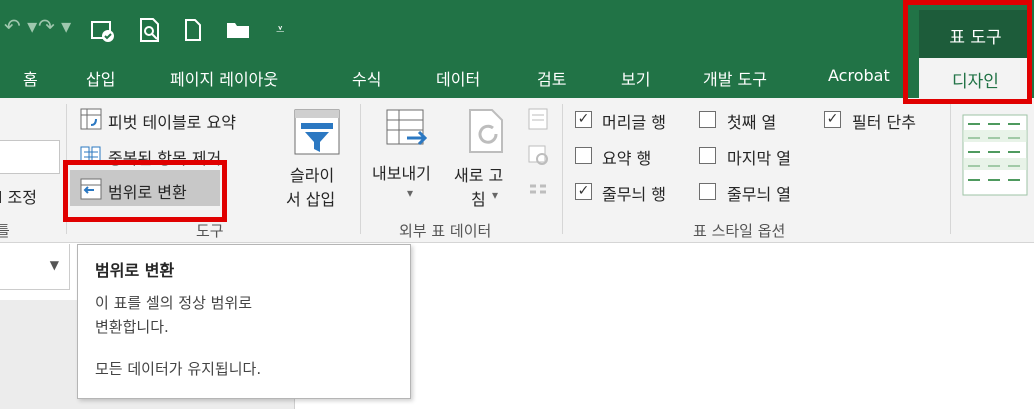 The image size is (1034, 409). I want to click on refresh-label-1: 새로 고, so click(478, 174).